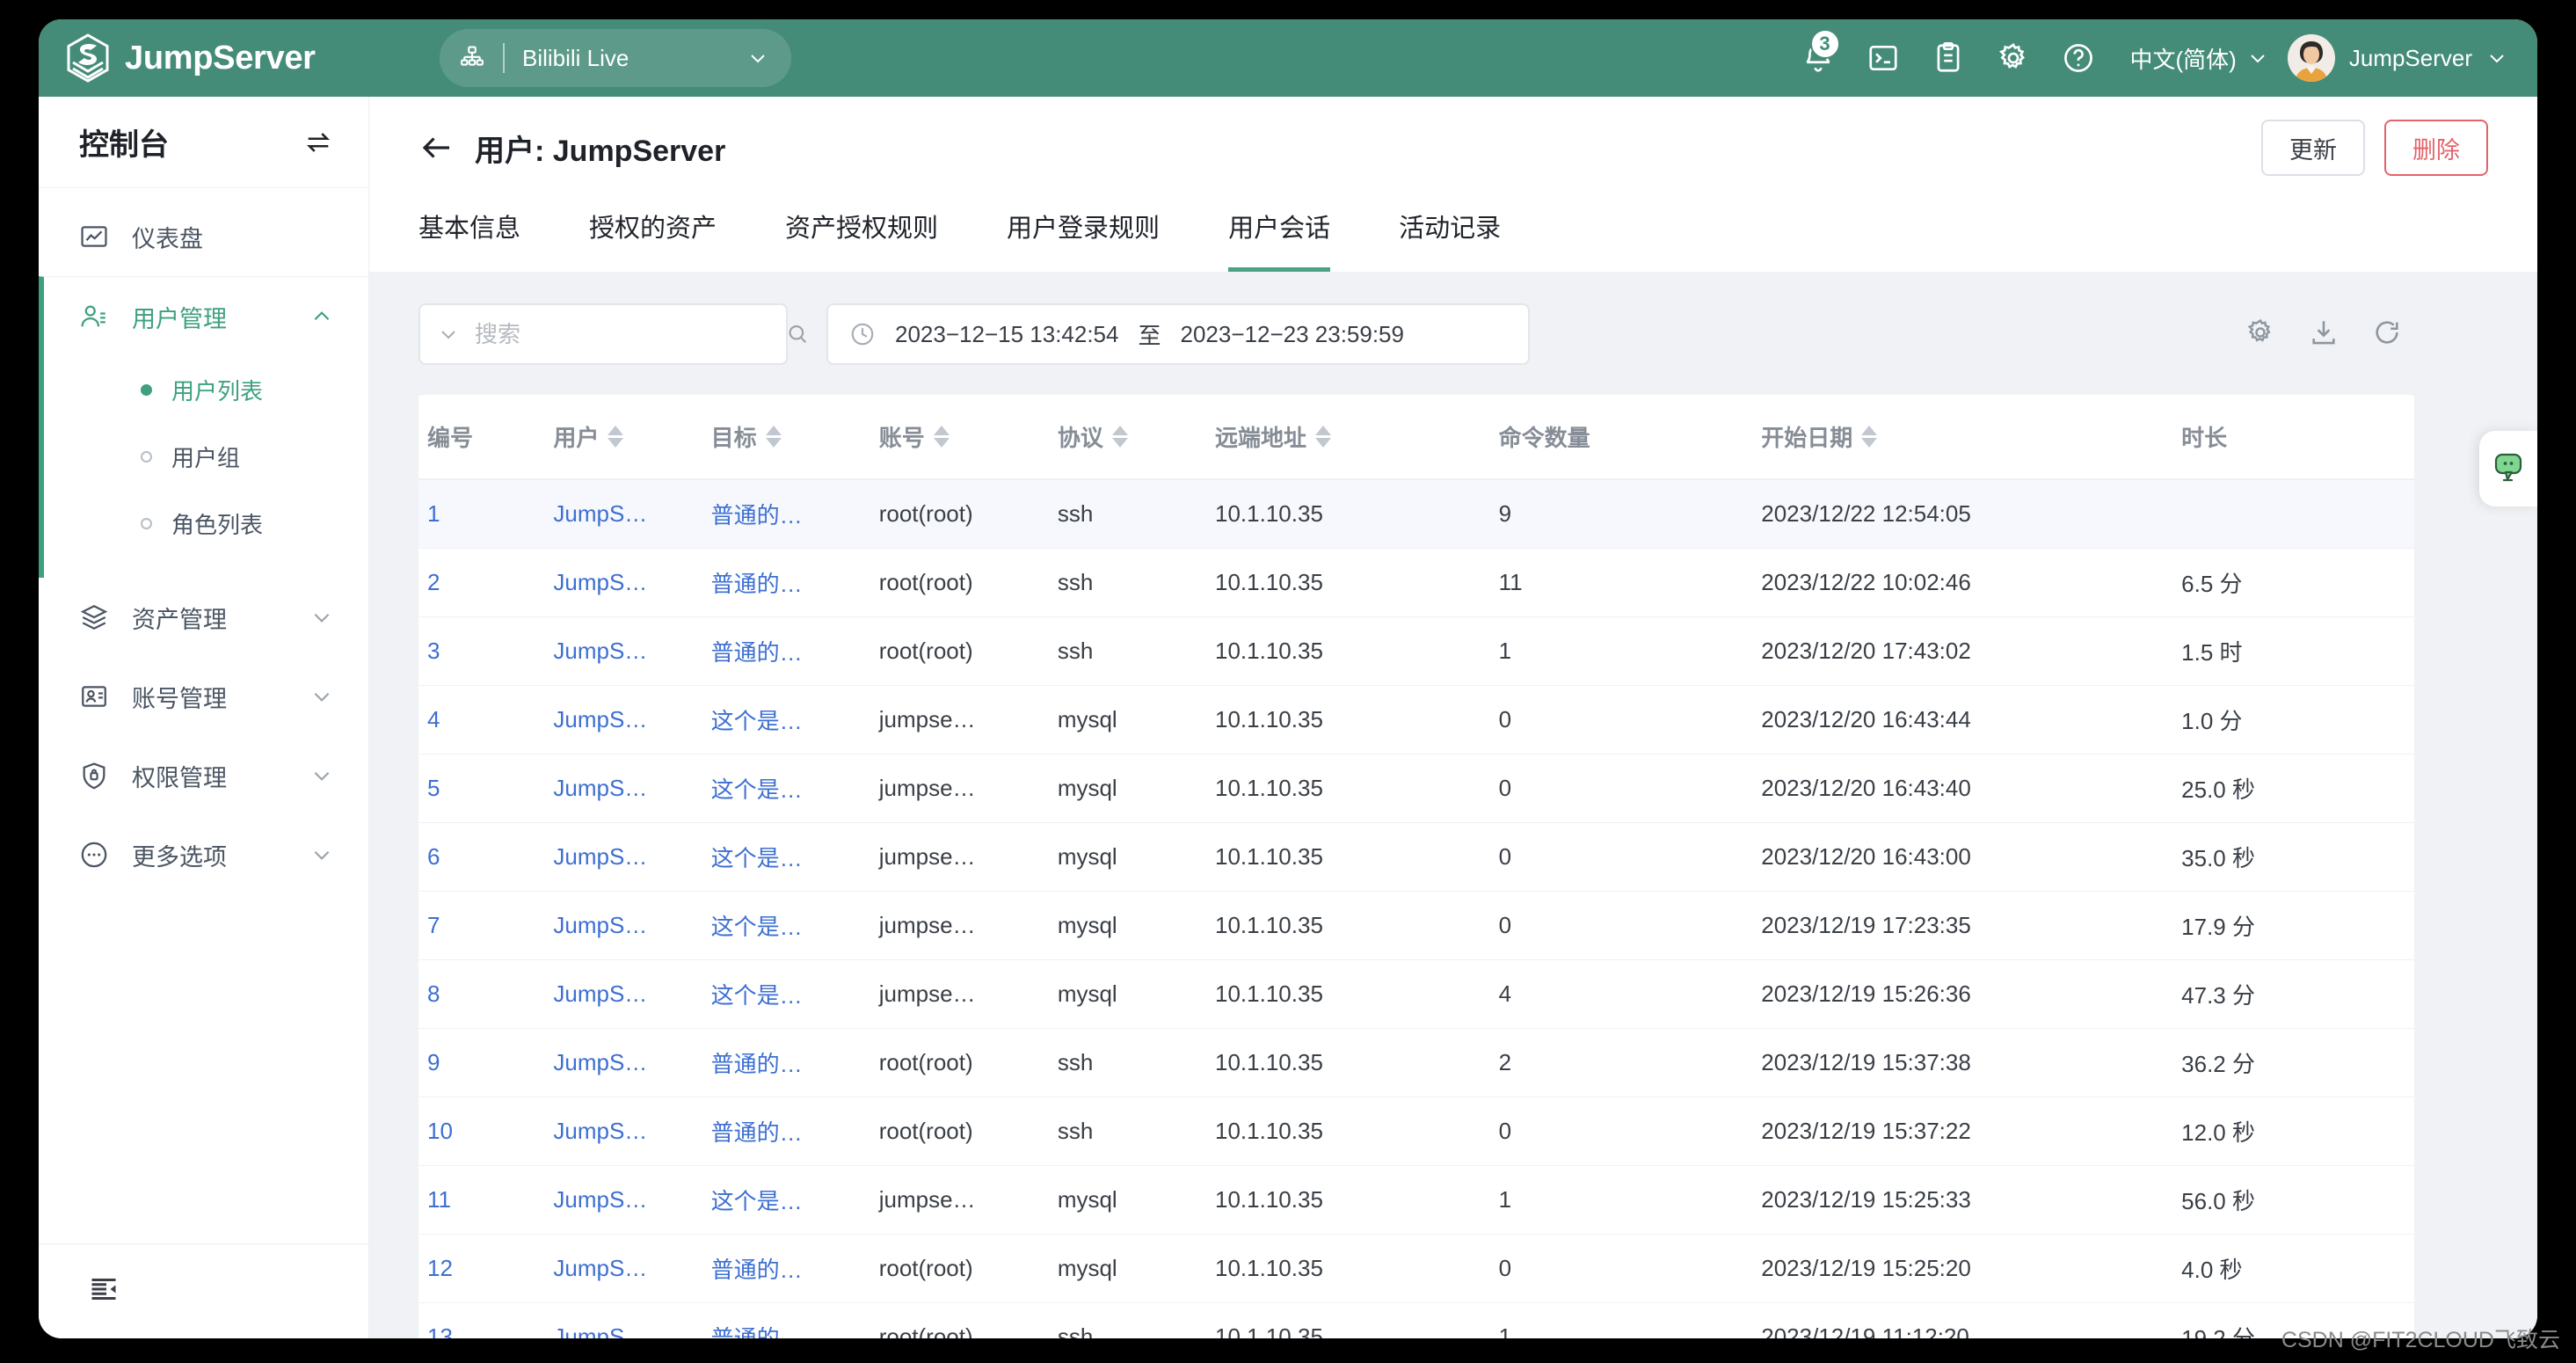  I want to click on org-selector: Bilibili Live, so click(615, 58).